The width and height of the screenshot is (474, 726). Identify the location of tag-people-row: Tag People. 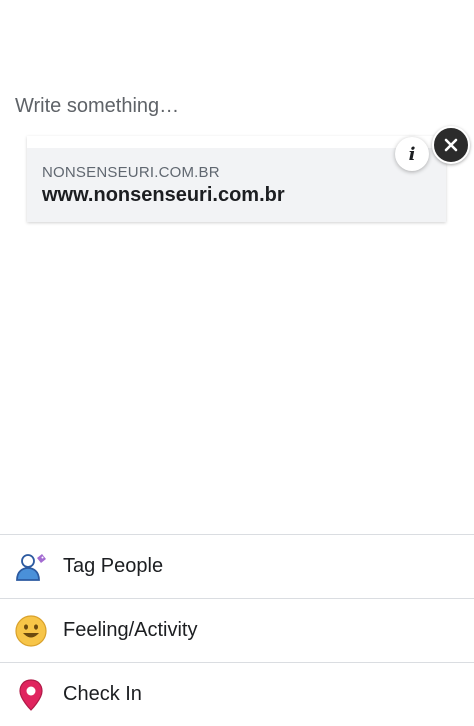
(237, 566).